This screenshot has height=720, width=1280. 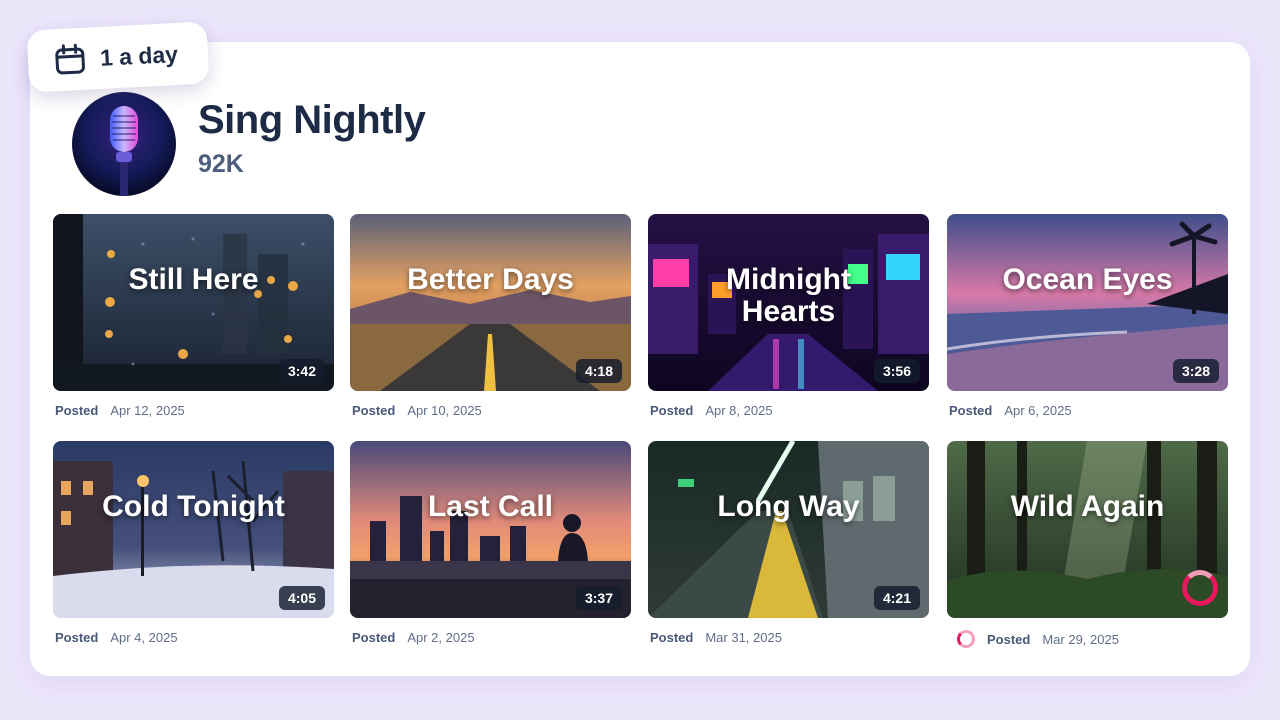 I want to click on video-card: Long Way 4:21 Posted Mar 31, 2025, so click(x=788, y=543).